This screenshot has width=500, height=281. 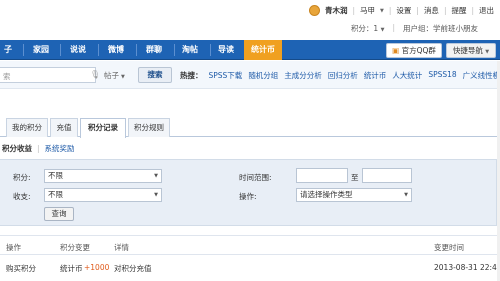 I want to click on hot-link: 主成分分析, so click(x=303, y=75).